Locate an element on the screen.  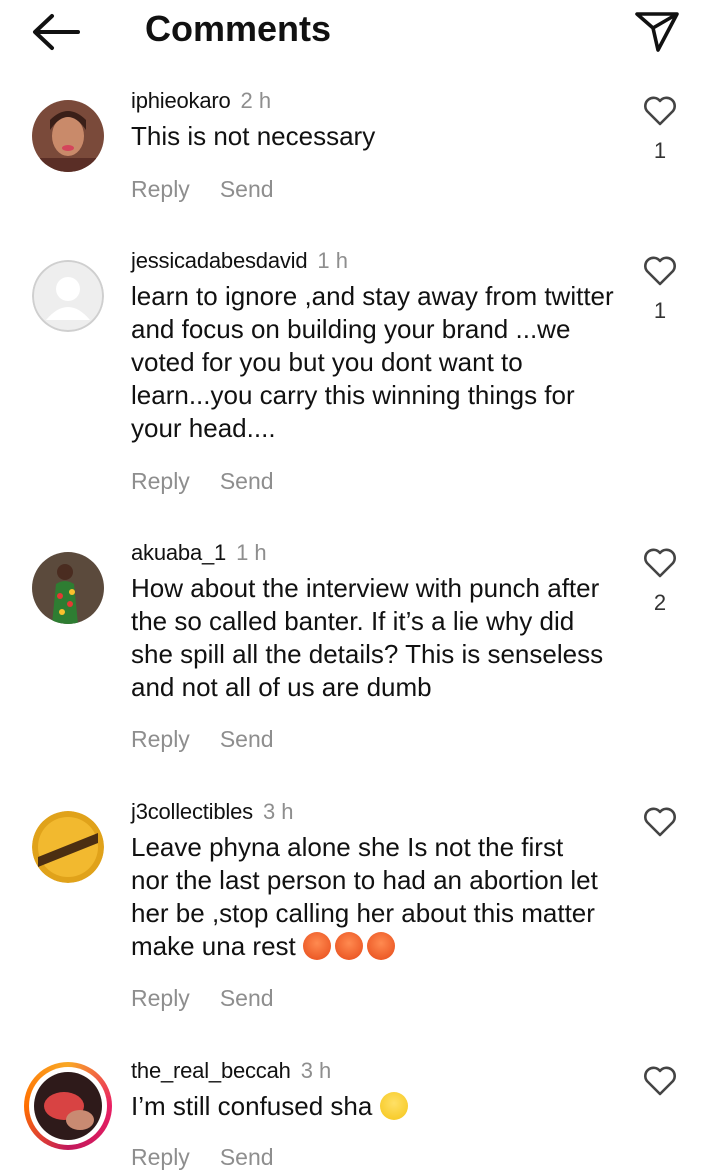
comment-meta: the_real_beccah 3 h is located at coordinates (231, 1071).